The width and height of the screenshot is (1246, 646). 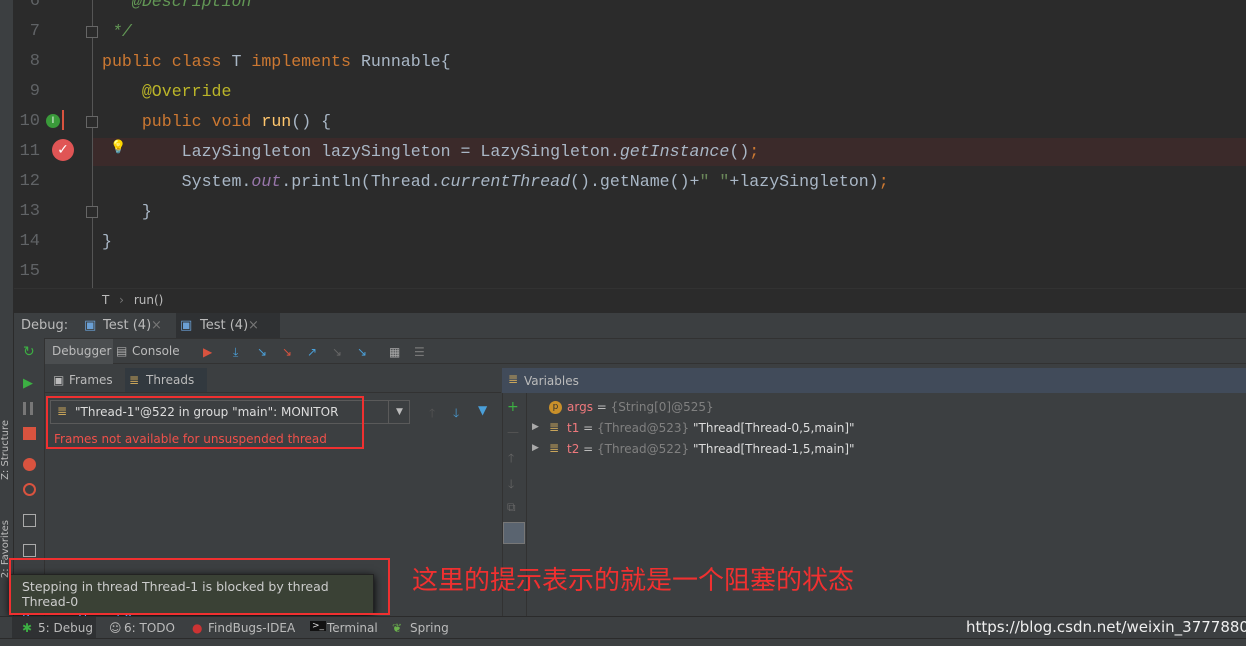 I want to click on watermark: https://blog.csdn.net/weixin_37778801, so click(x=1106, y=627).